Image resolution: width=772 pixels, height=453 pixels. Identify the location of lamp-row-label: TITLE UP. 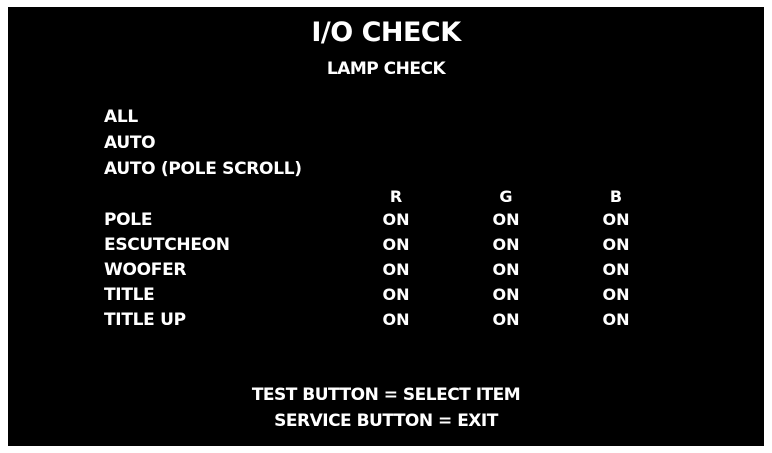
(145, 320).